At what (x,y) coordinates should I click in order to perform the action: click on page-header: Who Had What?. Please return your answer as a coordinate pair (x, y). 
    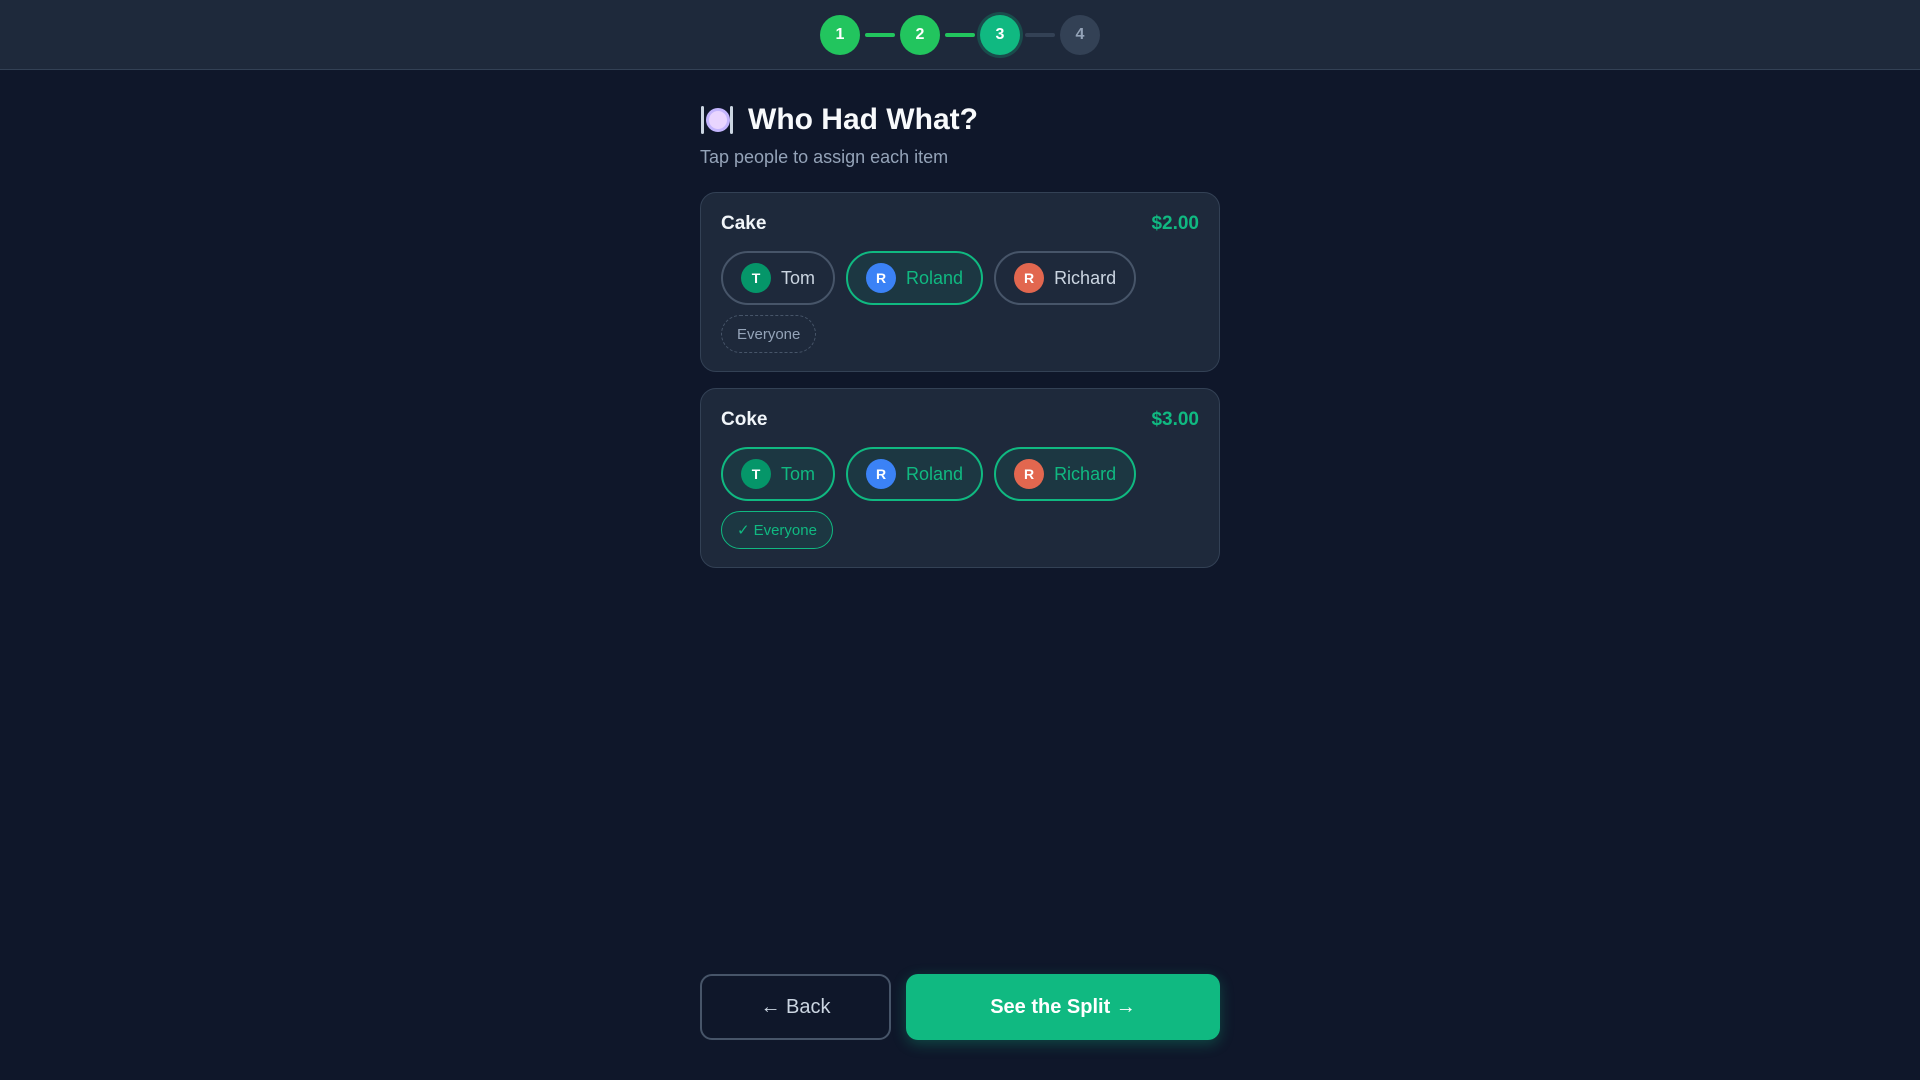
    Looking at the image, I should click on (960, 120).